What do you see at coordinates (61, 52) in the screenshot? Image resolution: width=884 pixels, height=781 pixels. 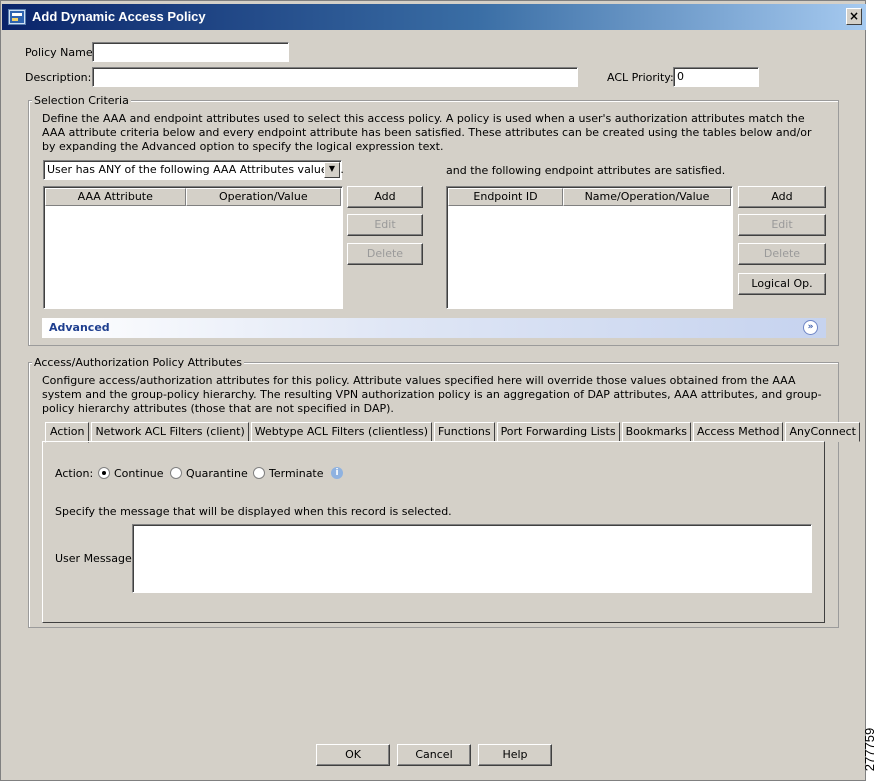 I see `policy-name-label: Policy Name:` at bounding box center [61, 52].